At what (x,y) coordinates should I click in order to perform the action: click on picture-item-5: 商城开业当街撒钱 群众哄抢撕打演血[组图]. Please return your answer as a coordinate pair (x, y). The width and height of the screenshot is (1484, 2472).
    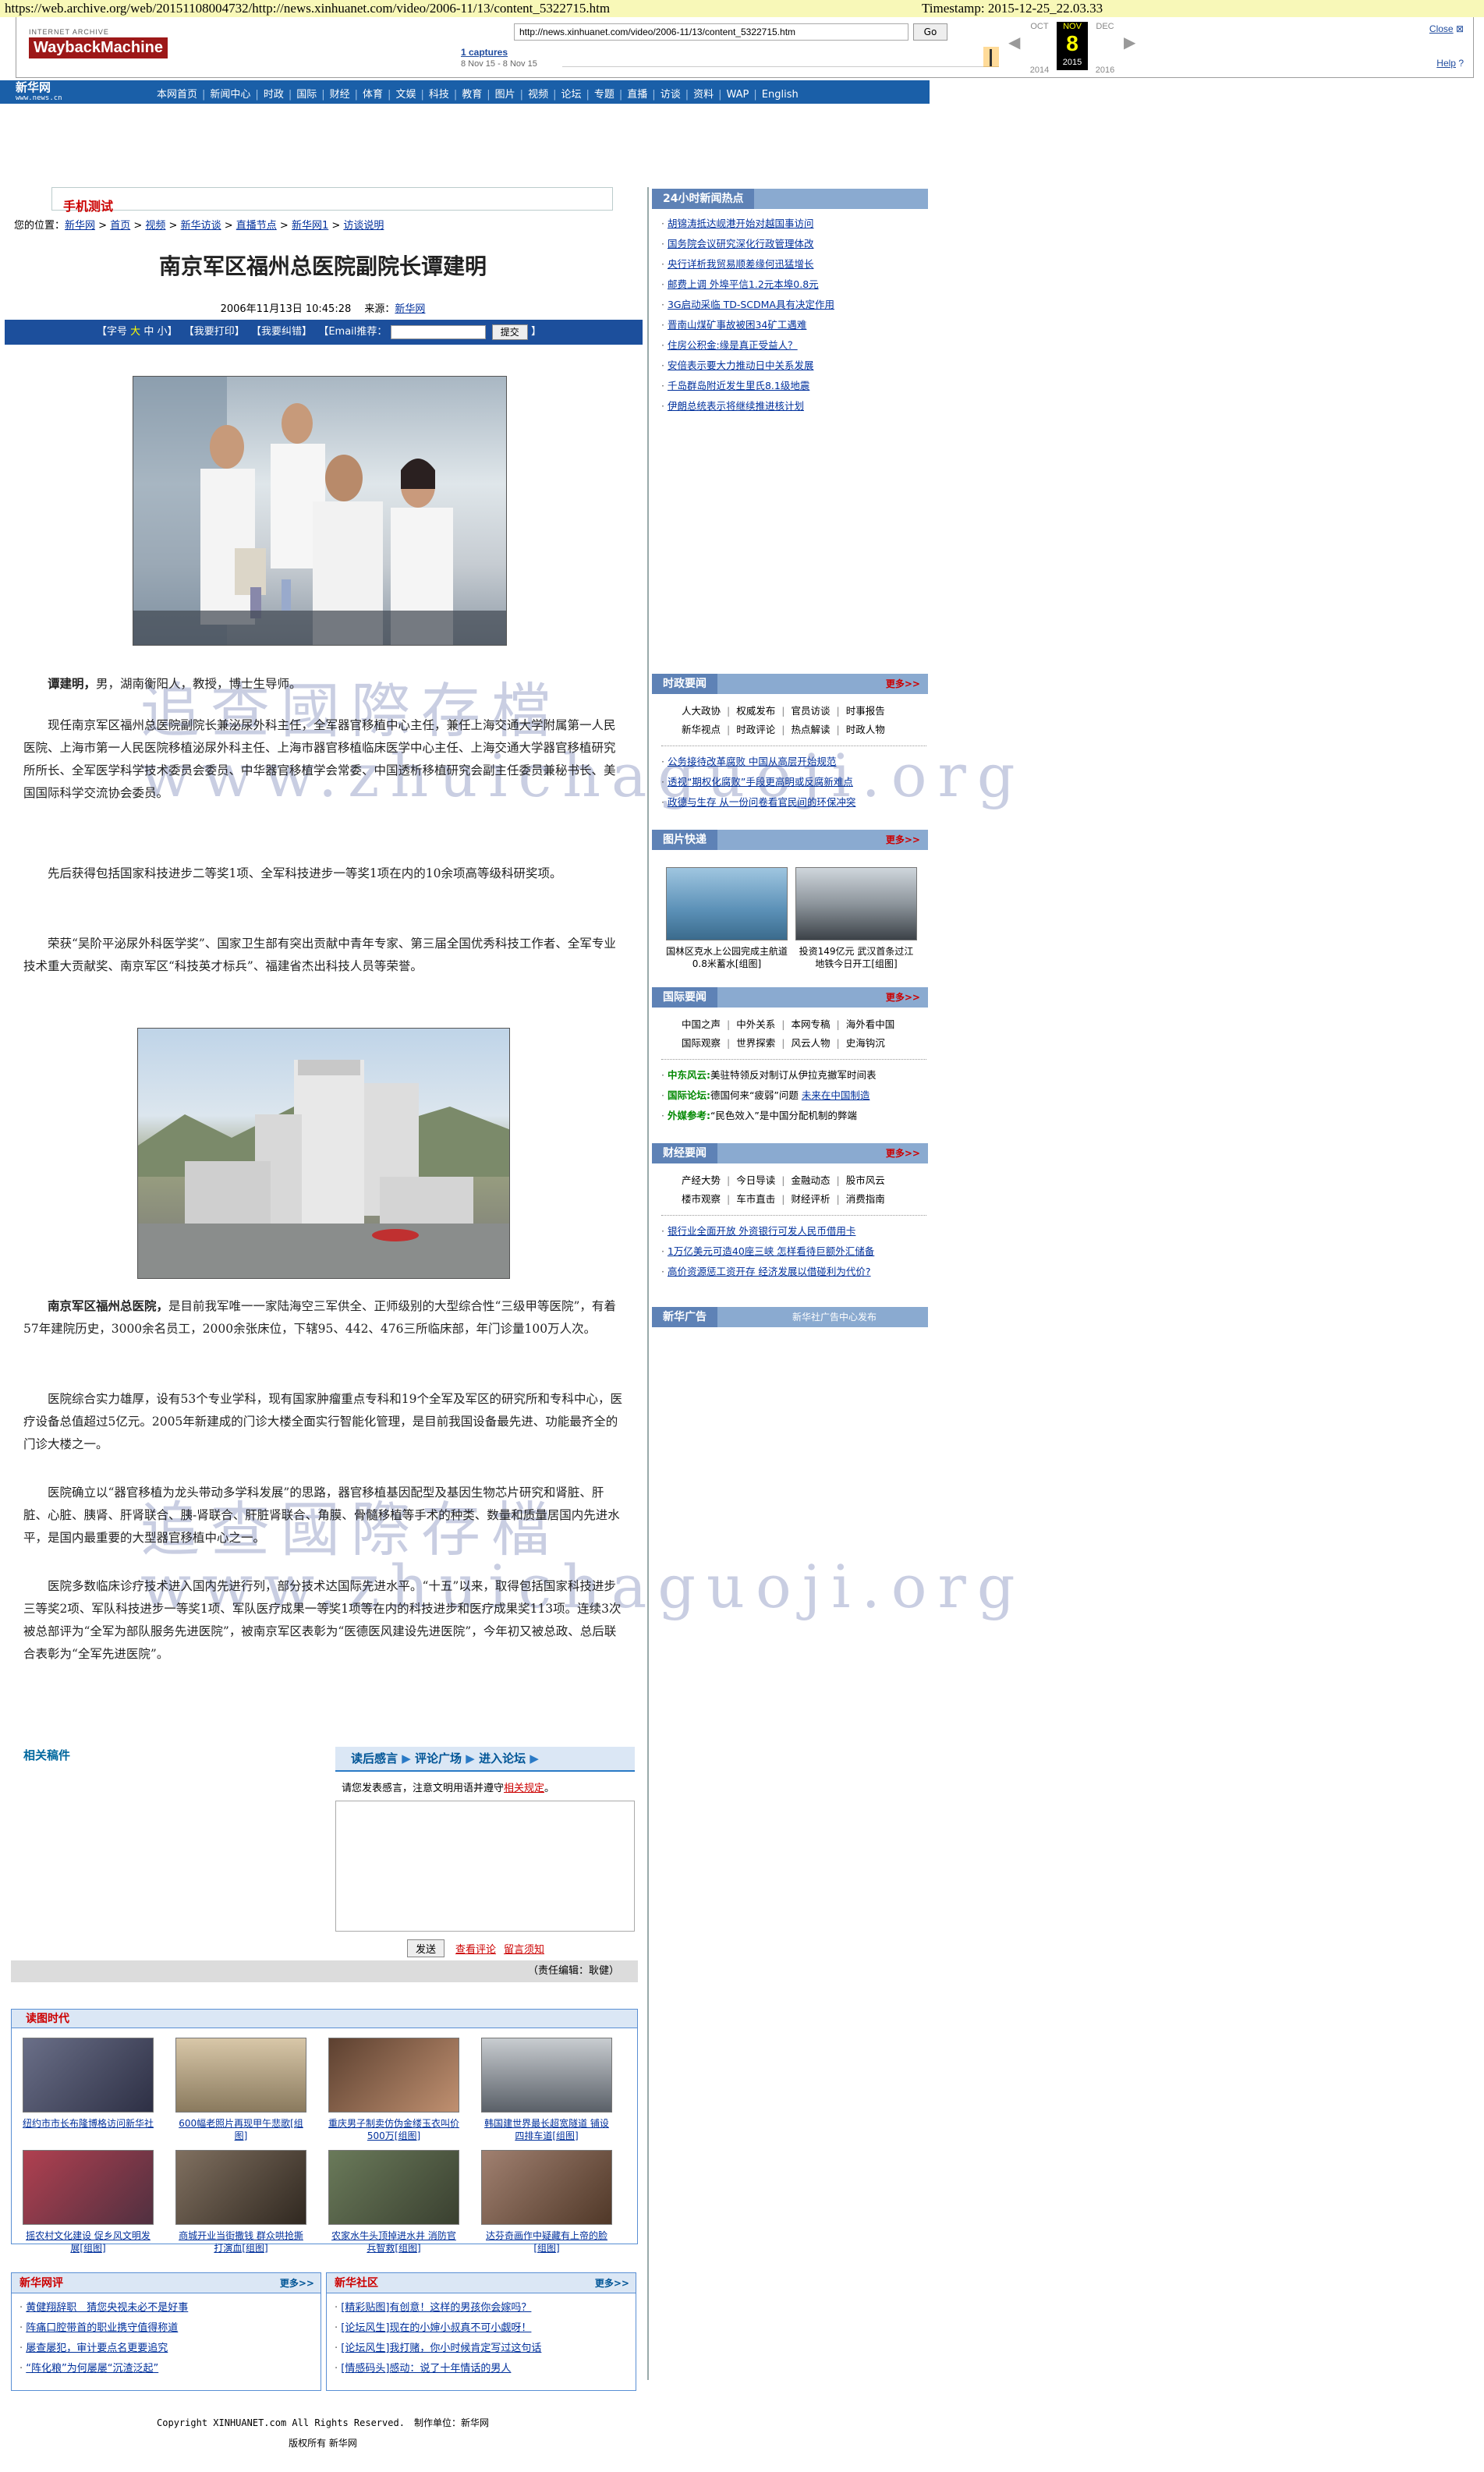
    Looking at the image, I should click on (240, 2202).